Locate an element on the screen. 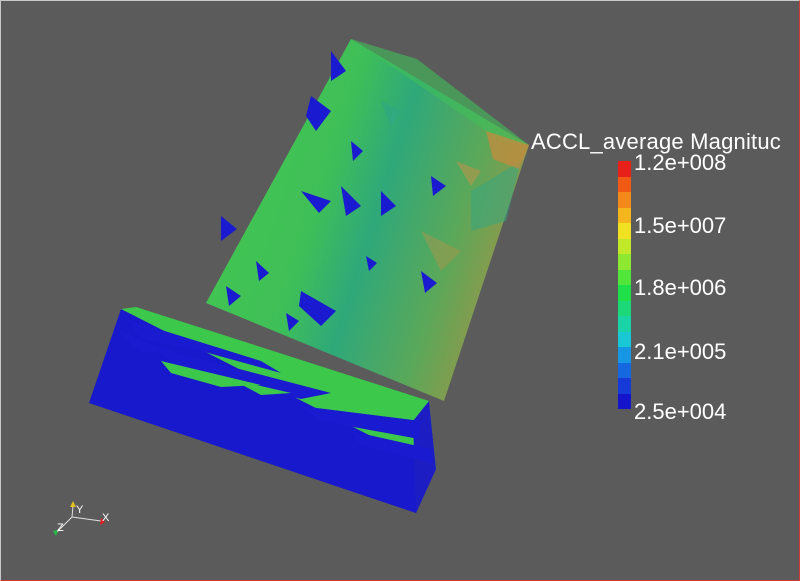  colorbar-gradient is located at coordinates (624, 285).